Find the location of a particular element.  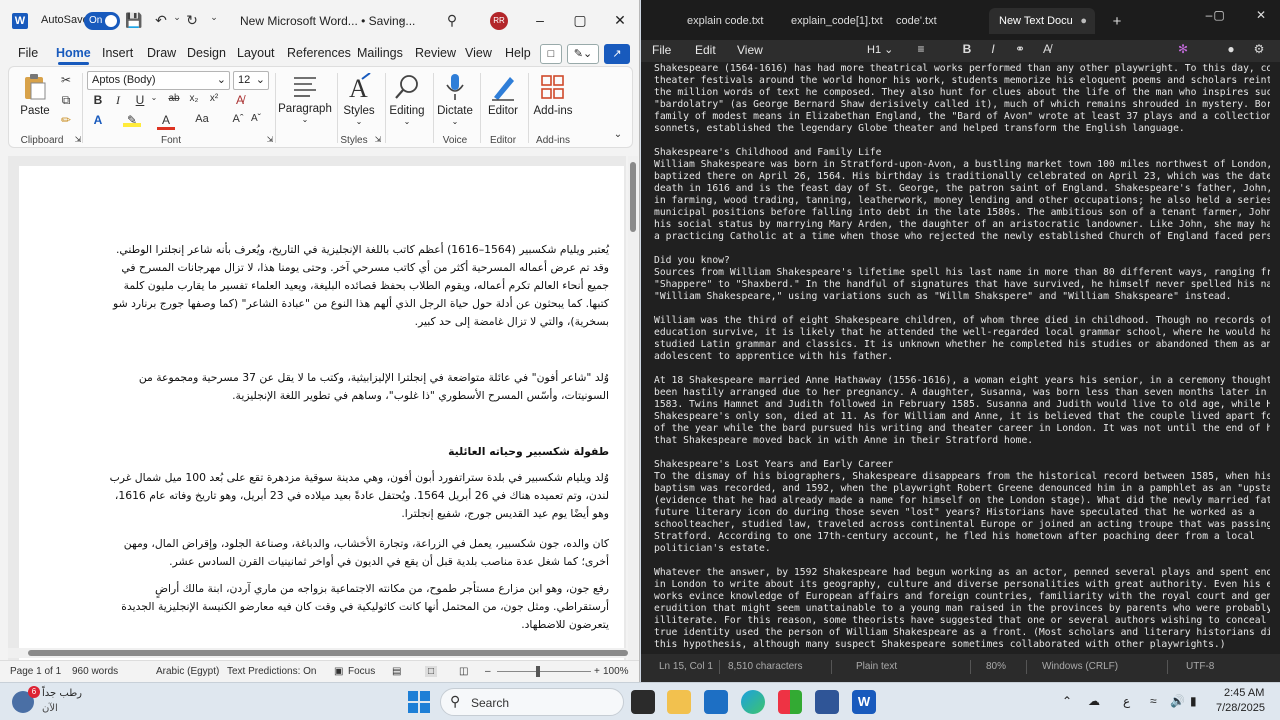

paste-button: Paste is located at coordinates (35, 95).